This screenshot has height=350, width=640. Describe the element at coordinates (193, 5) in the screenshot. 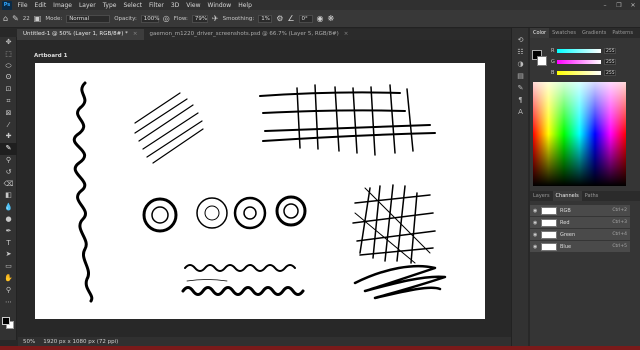

I see `menu-view: View` at that location.